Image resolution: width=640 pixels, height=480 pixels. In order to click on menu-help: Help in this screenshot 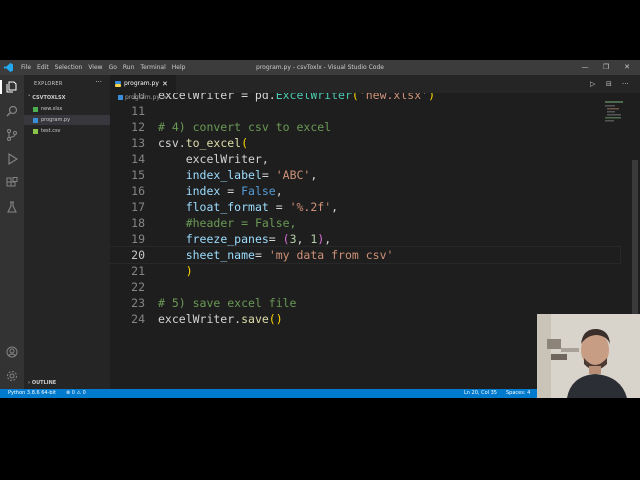, I will do `click(179, 67)`.